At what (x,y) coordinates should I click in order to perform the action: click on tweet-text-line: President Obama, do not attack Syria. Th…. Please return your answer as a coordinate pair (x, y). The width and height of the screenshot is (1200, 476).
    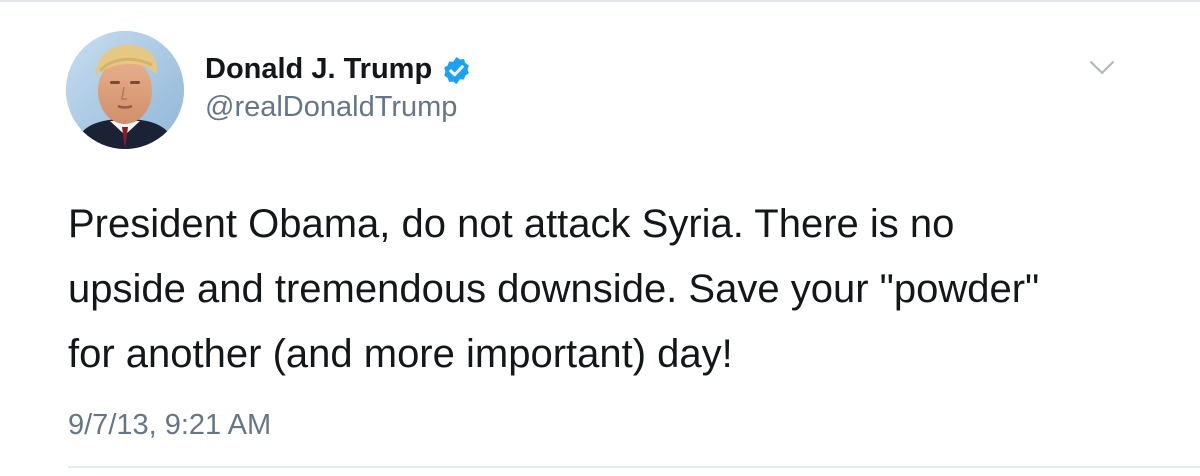
    Looking at the image, I should click on (511, 224).